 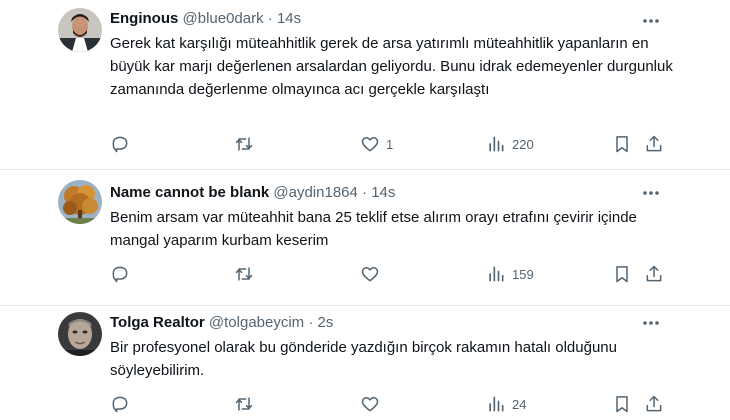 I want to click on like-button: 1, so click(x=376, y=144).